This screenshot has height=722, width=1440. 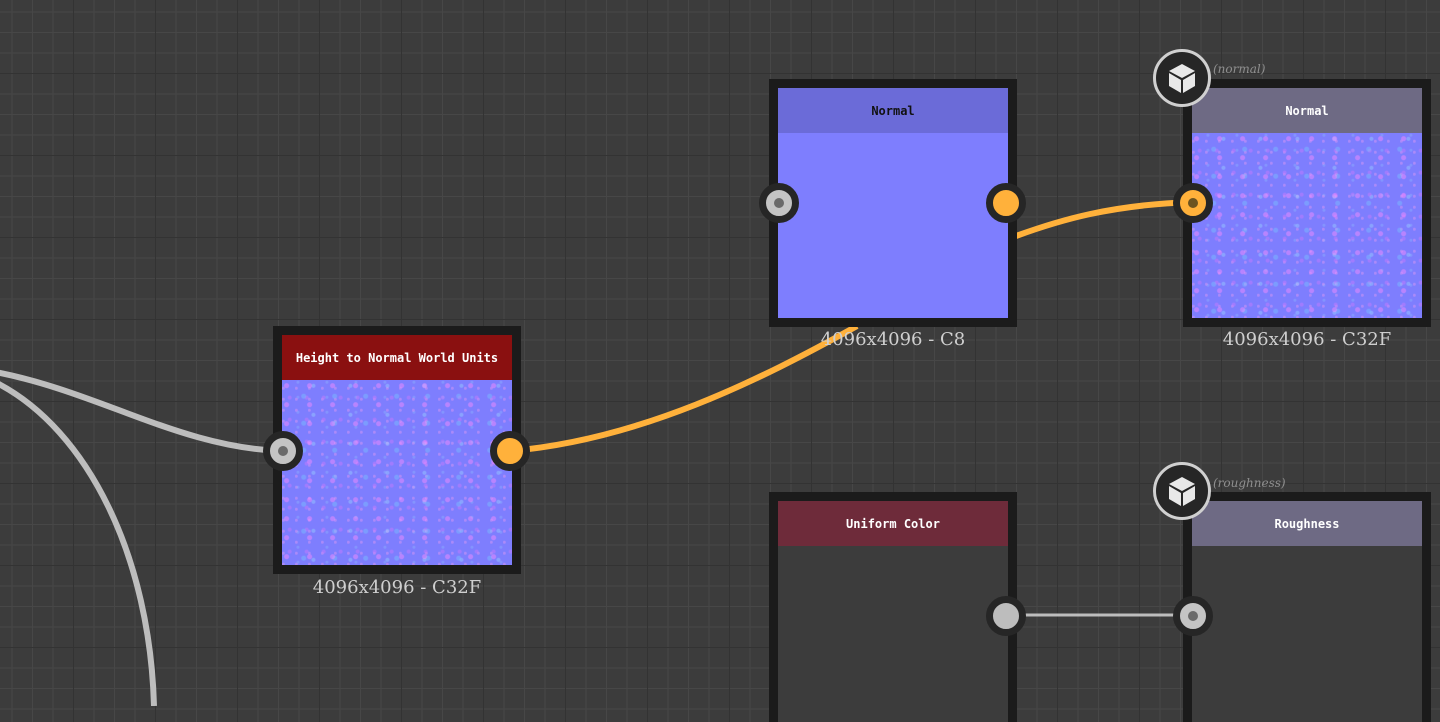 I want to click on node-title: Roughness, so click(x=1307, y=523).